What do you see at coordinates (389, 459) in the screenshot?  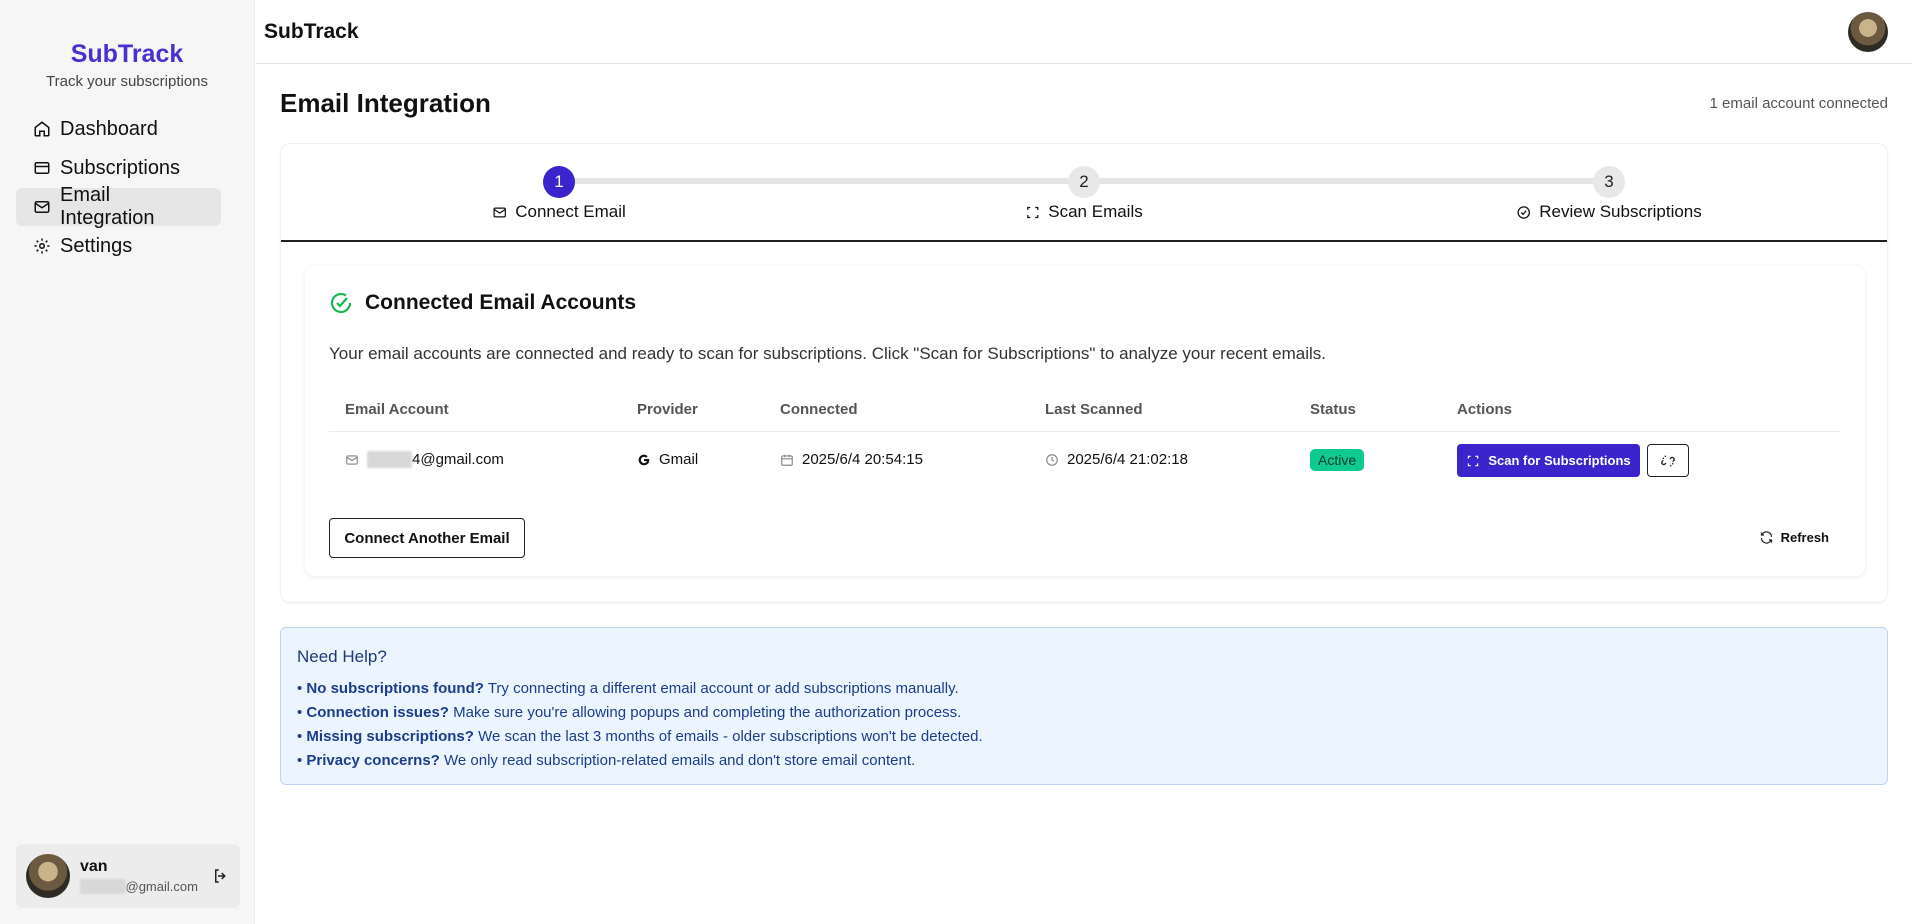 I see `redacted-text: xxxxxx` at bounding box center [389, 459].